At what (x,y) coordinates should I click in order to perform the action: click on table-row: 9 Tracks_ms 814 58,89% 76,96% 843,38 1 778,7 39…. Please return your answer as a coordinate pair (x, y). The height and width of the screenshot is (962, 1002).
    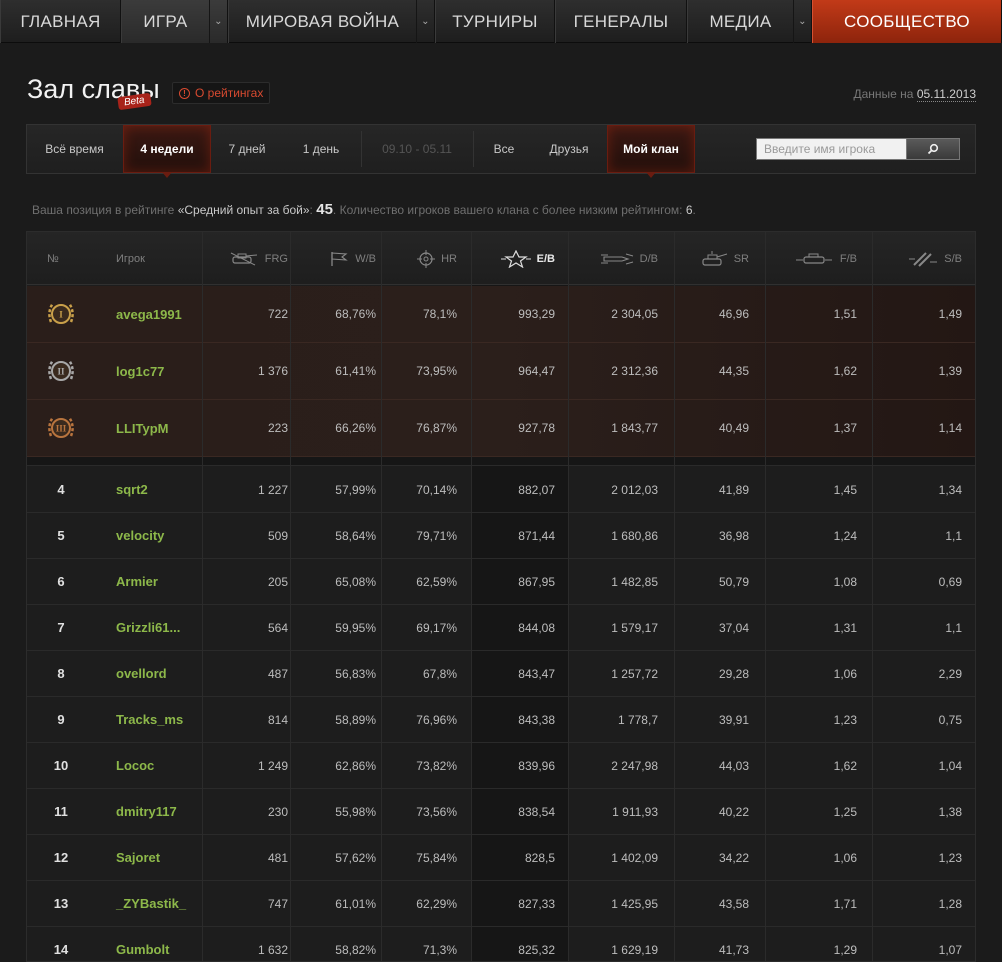
    Looking at the image, I should click on (501, 720).